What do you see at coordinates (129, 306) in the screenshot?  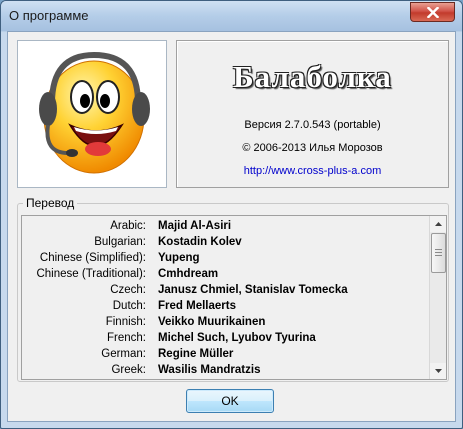 I see `language-label: Dutch:` at bounding box center [129, 306].